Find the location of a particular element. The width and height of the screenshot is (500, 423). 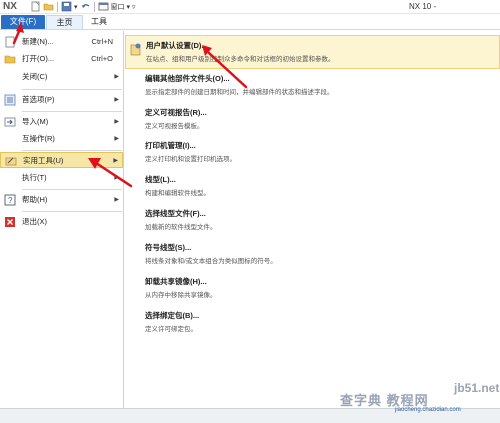

quick-access-toolbar: ▾ 窗口 ▾ ▿ is located at coordinates (83, 6).